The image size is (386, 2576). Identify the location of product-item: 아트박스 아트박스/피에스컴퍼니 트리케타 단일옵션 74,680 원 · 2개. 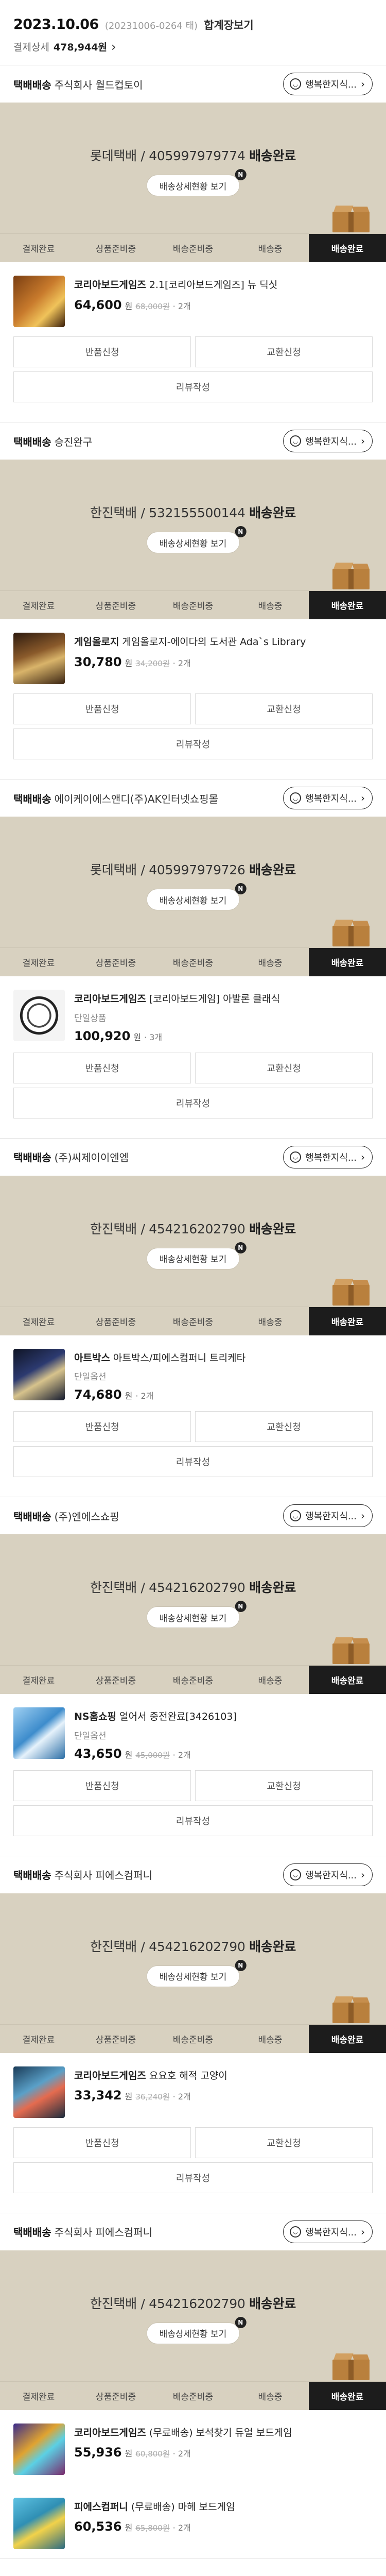
(193, 1373).